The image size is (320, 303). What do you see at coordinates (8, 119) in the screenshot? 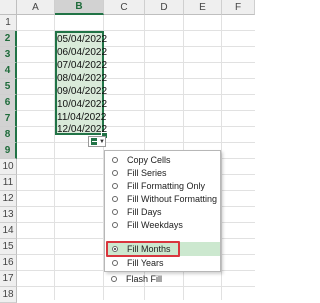
I see `row-header-7: 7` at bounding box center [8, 119].